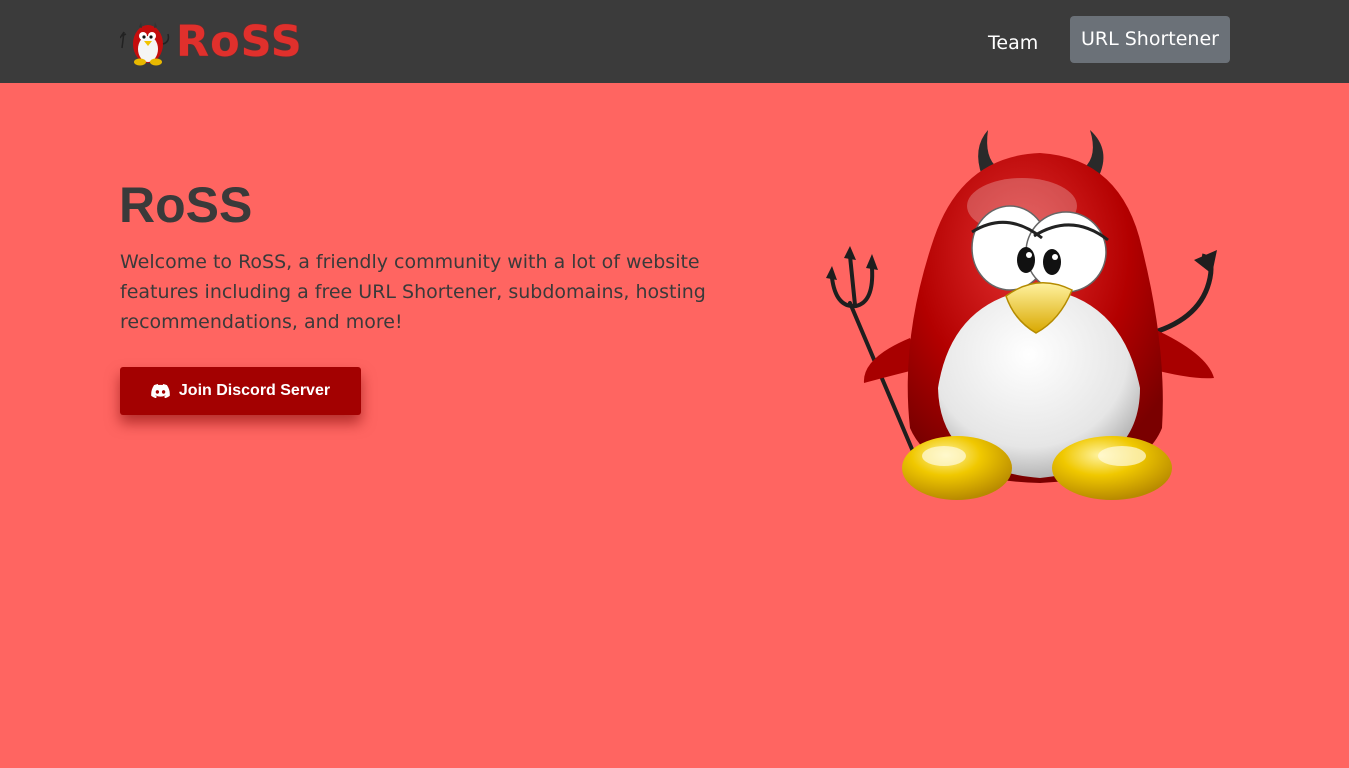 This screenshot has height=768, width=1349. Describe the element at coordinates (239, 42) in the screenshot. I see `brand-wordmark: RoSS` at that location.